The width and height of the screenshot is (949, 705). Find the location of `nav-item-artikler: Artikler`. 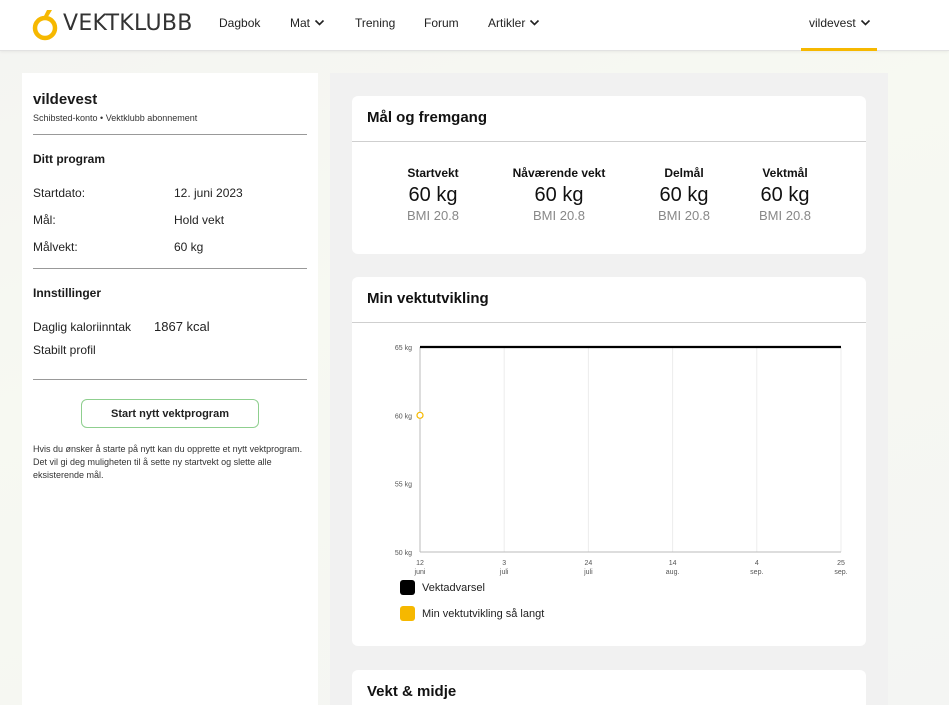

nav-item-artikler: Artikler is located at coordinates (514, 23).